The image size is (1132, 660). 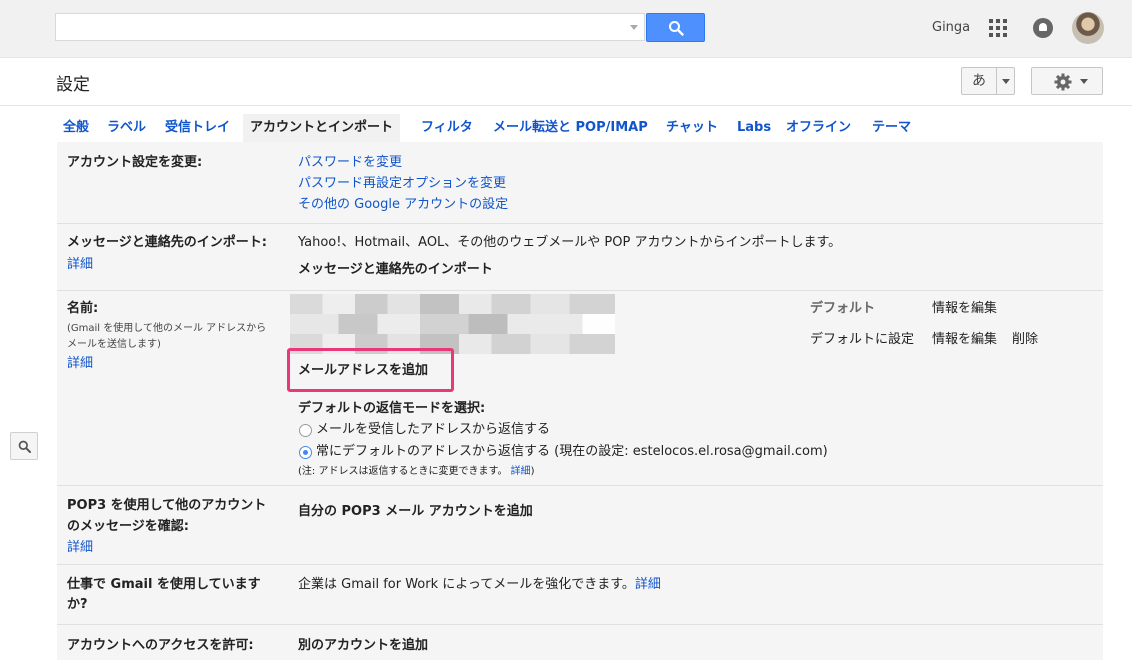 What do you see at coordinates (80, 548) in the screenshot?
I see `pop3-detail-link: 詳細` at bounding box center [80, 548].